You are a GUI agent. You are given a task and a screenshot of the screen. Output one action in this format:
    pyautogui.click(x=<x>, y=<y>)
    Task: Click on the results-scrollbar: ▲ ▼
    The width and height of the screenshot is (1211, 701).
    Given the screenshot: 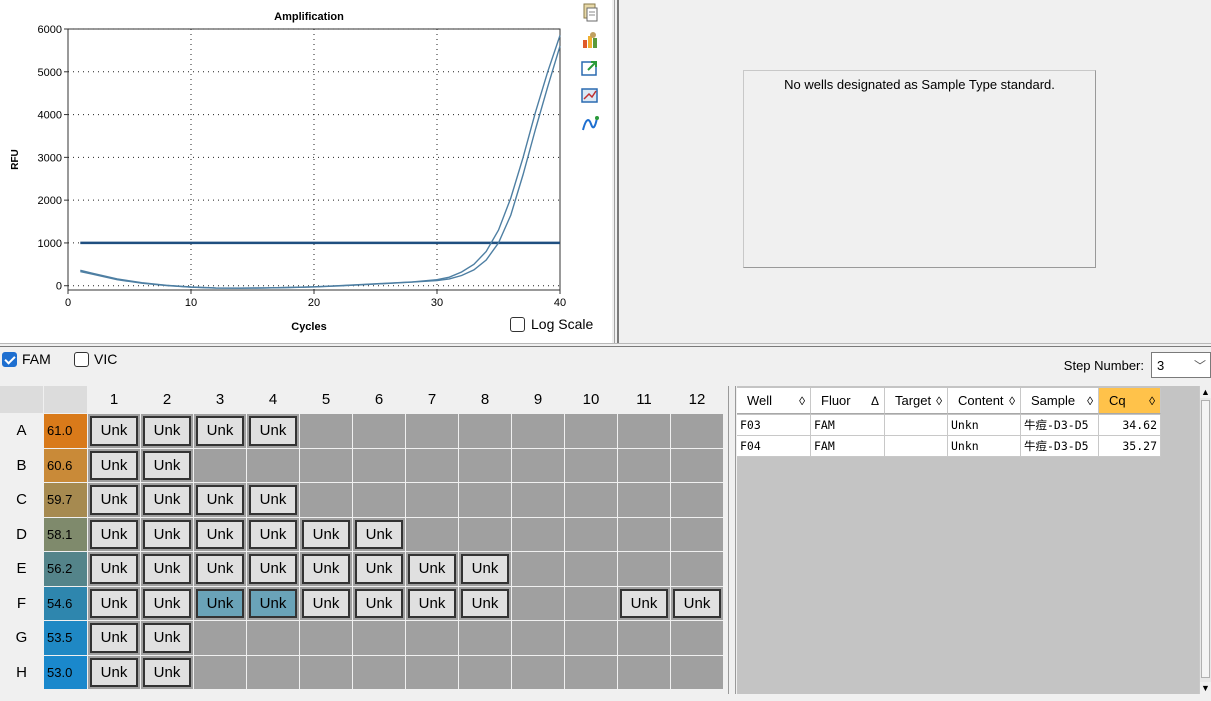 What is the action you would take?
    pyautogui.click(x=1205, y=540)
    